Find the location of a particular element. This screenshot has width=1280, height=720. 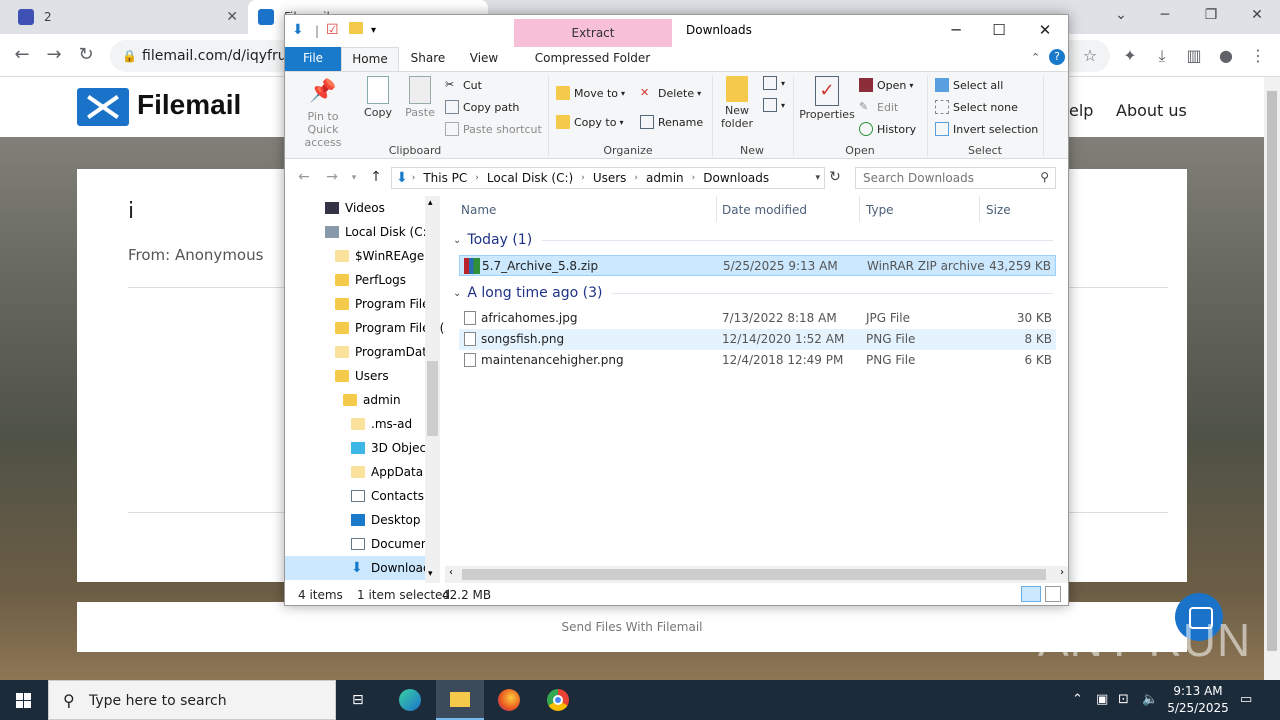

column-header-type: Type is located at coordinates (880, 210).